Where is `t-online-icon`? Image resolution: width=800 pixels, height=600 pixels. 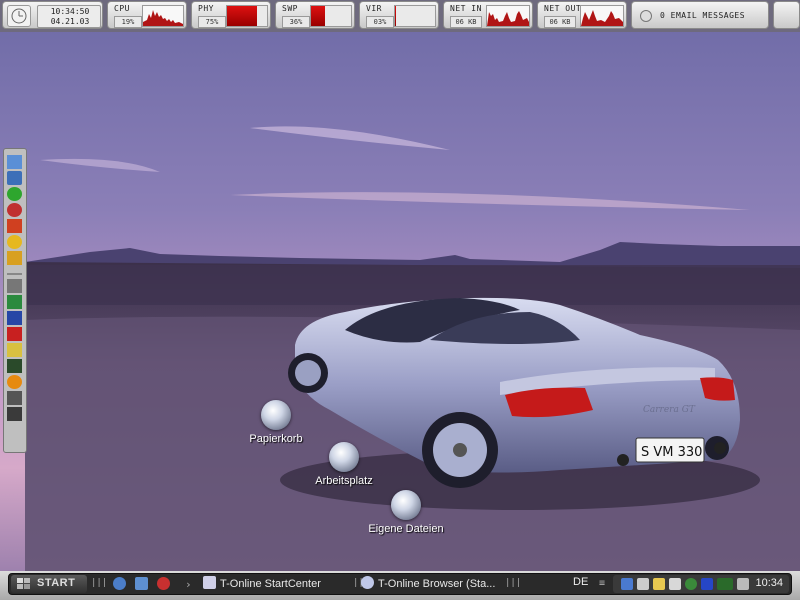
t-online-icon is located at coordinates (209, 582).